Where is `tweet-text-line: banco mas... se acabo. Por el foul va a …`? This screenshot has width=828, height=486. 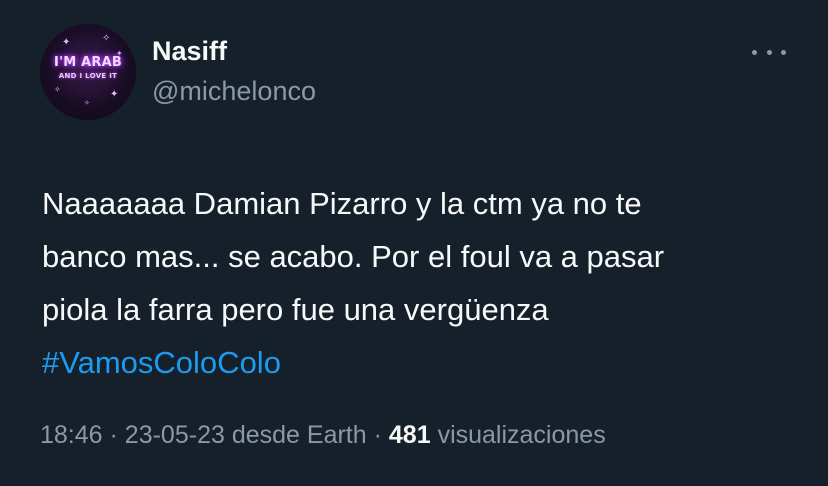 tweet-text-line: banco mas... se acabo. Por el foul va a … is located at coordinates (353, 256).